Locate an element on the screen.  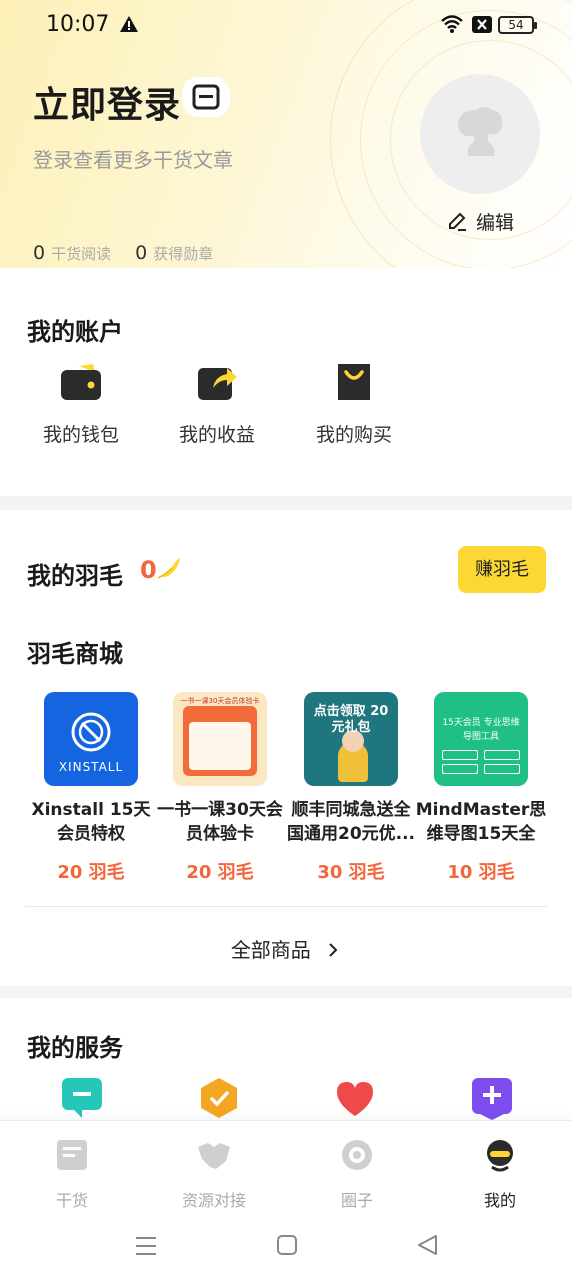
stat-value-reads: 0 is located at coordinates (39, 253).